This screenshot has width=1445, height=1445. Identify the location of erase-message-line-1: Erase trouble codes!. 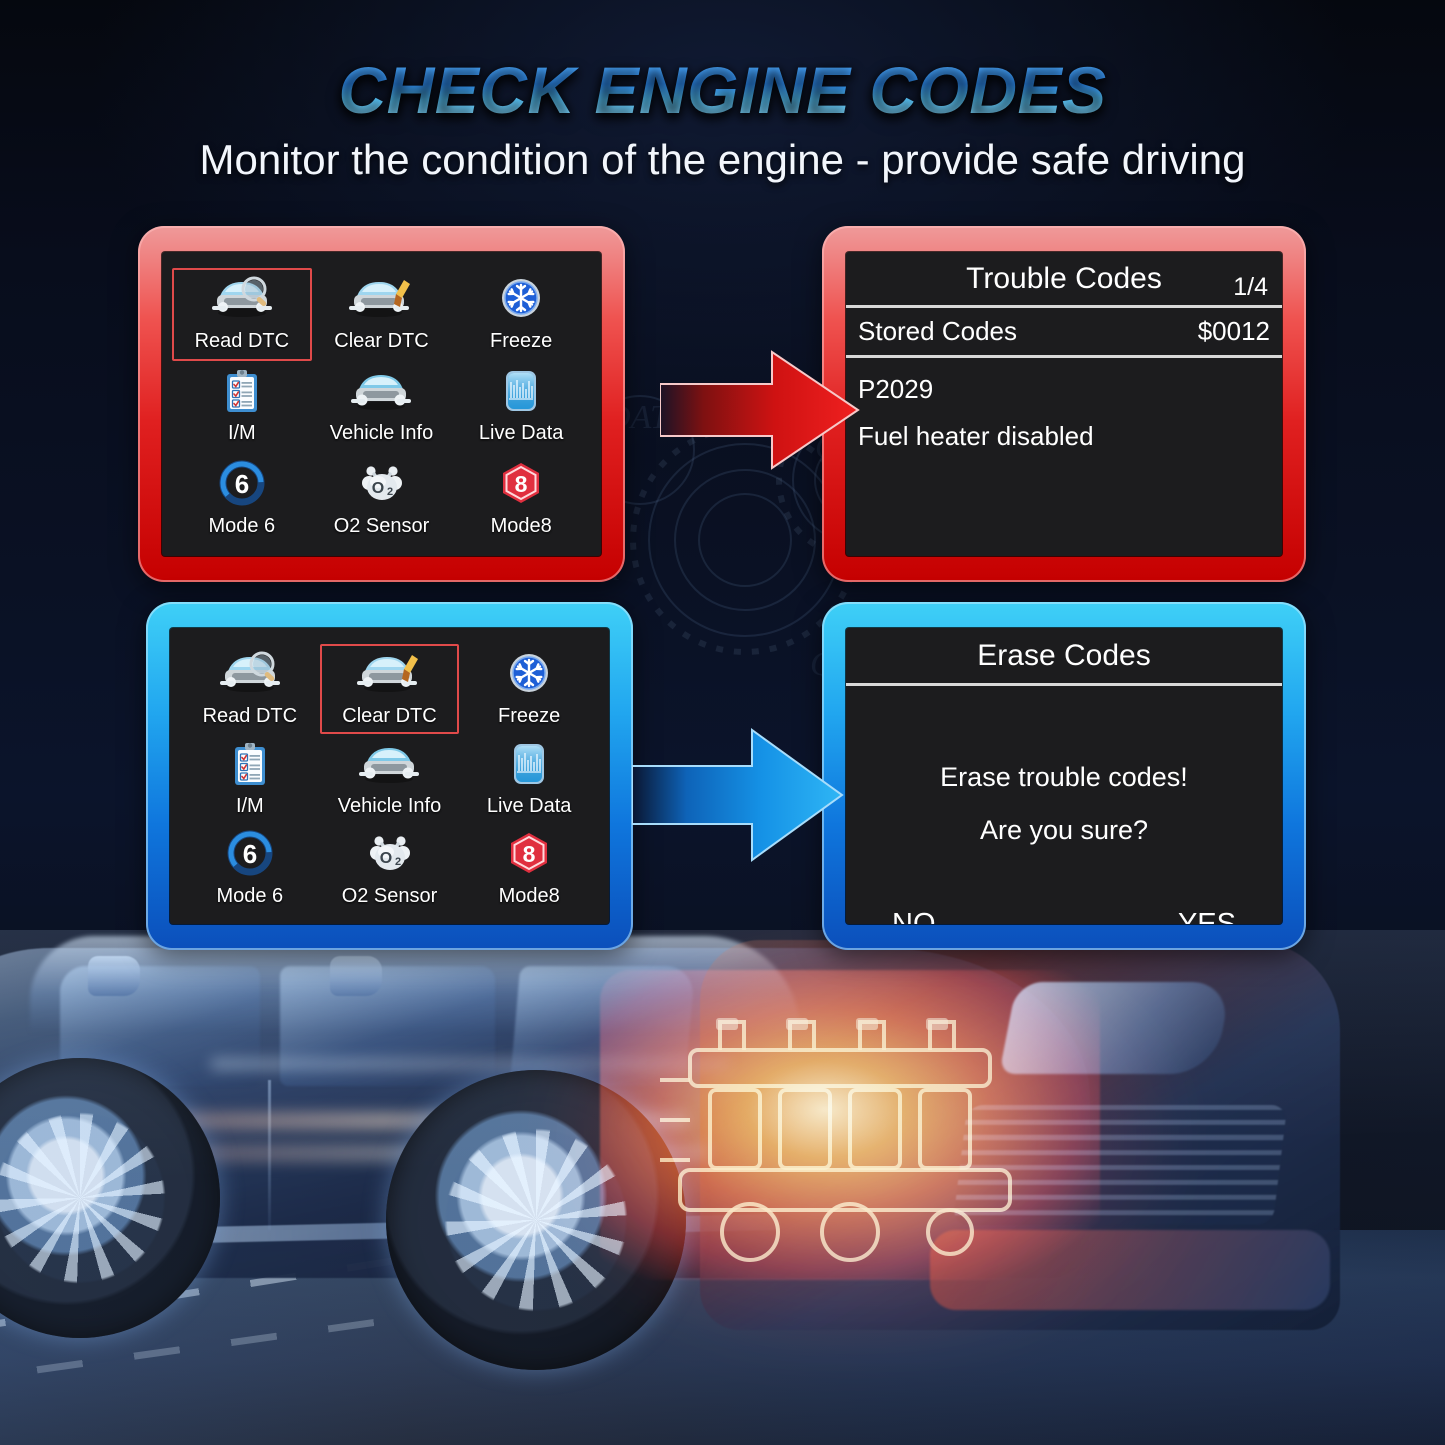
(1064, 777).